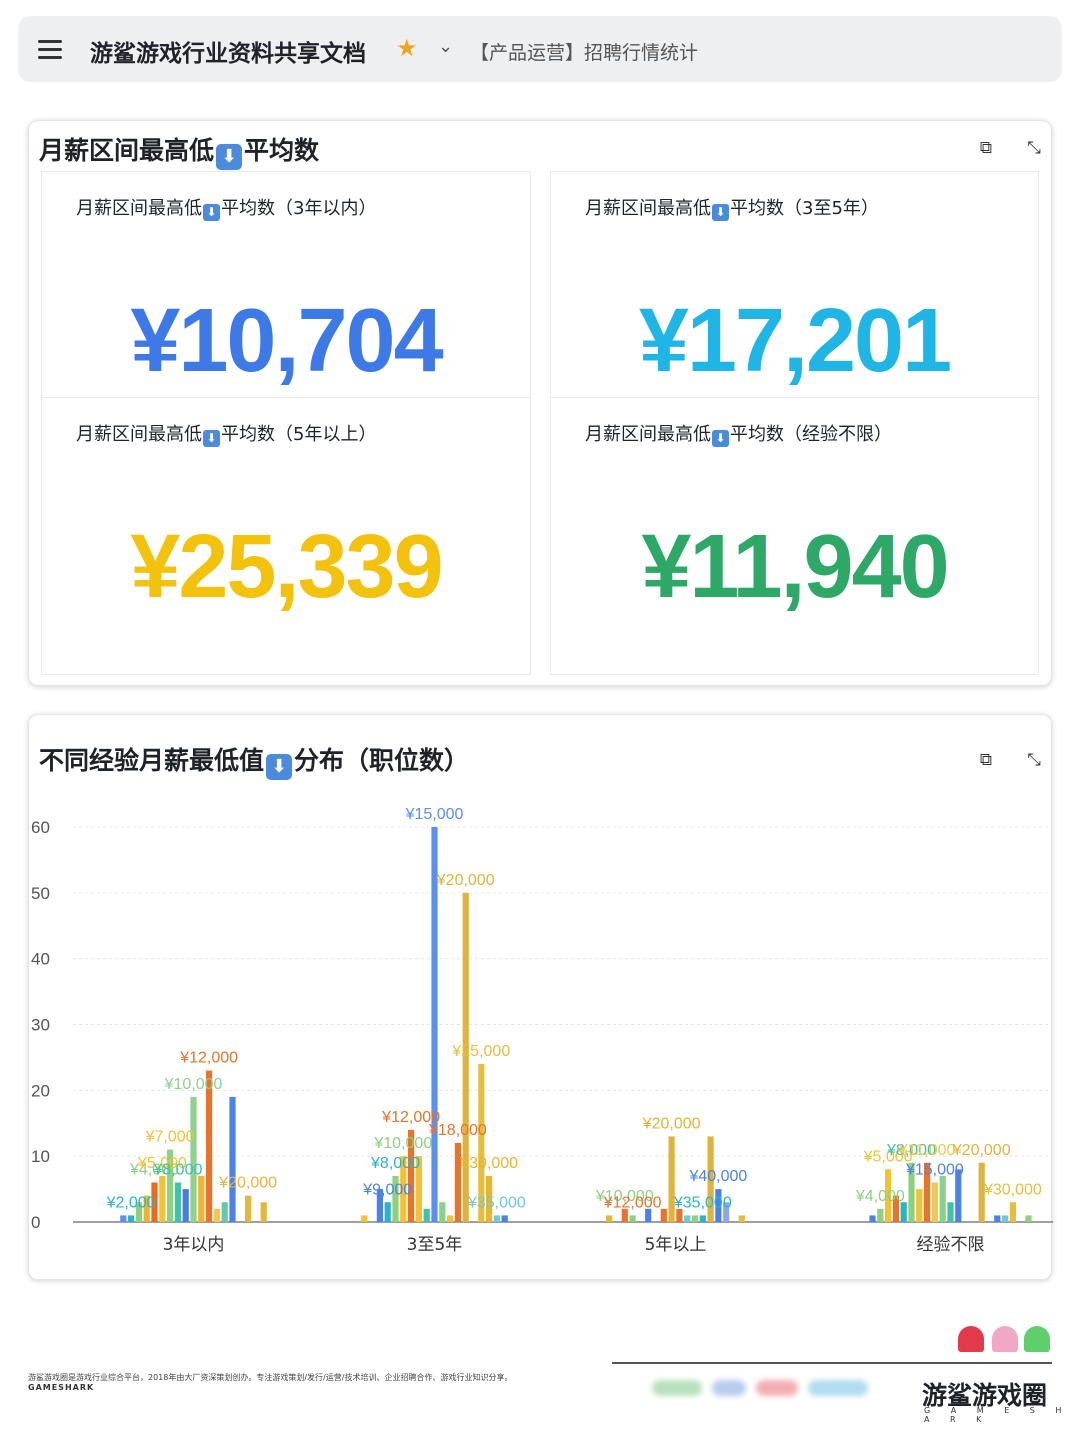 The height and width of the screenshot is (1440, 1080). What do you see at coordinates (208, 1058) in the screenshot?
I see `data-label: ¥12,000` at bounding box center [208, 1058].